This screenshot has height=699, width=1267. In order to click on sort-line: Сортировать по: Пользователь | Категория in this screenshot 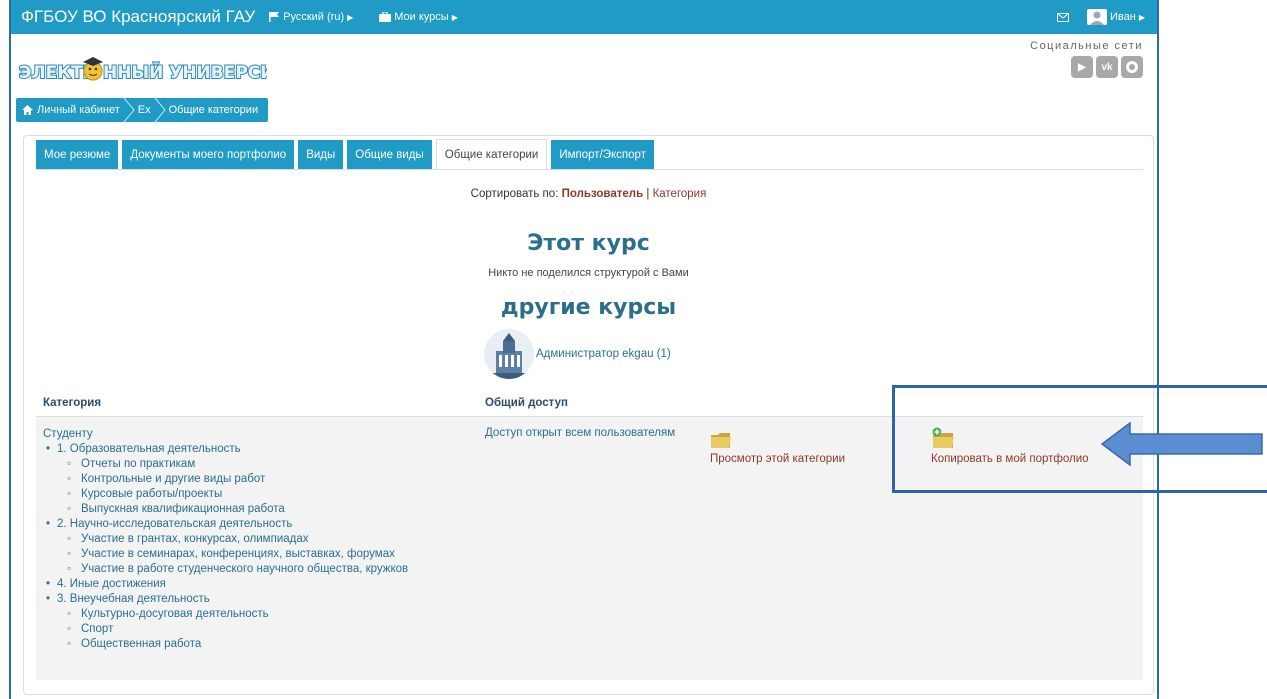, I will do `click(588, 194)`.